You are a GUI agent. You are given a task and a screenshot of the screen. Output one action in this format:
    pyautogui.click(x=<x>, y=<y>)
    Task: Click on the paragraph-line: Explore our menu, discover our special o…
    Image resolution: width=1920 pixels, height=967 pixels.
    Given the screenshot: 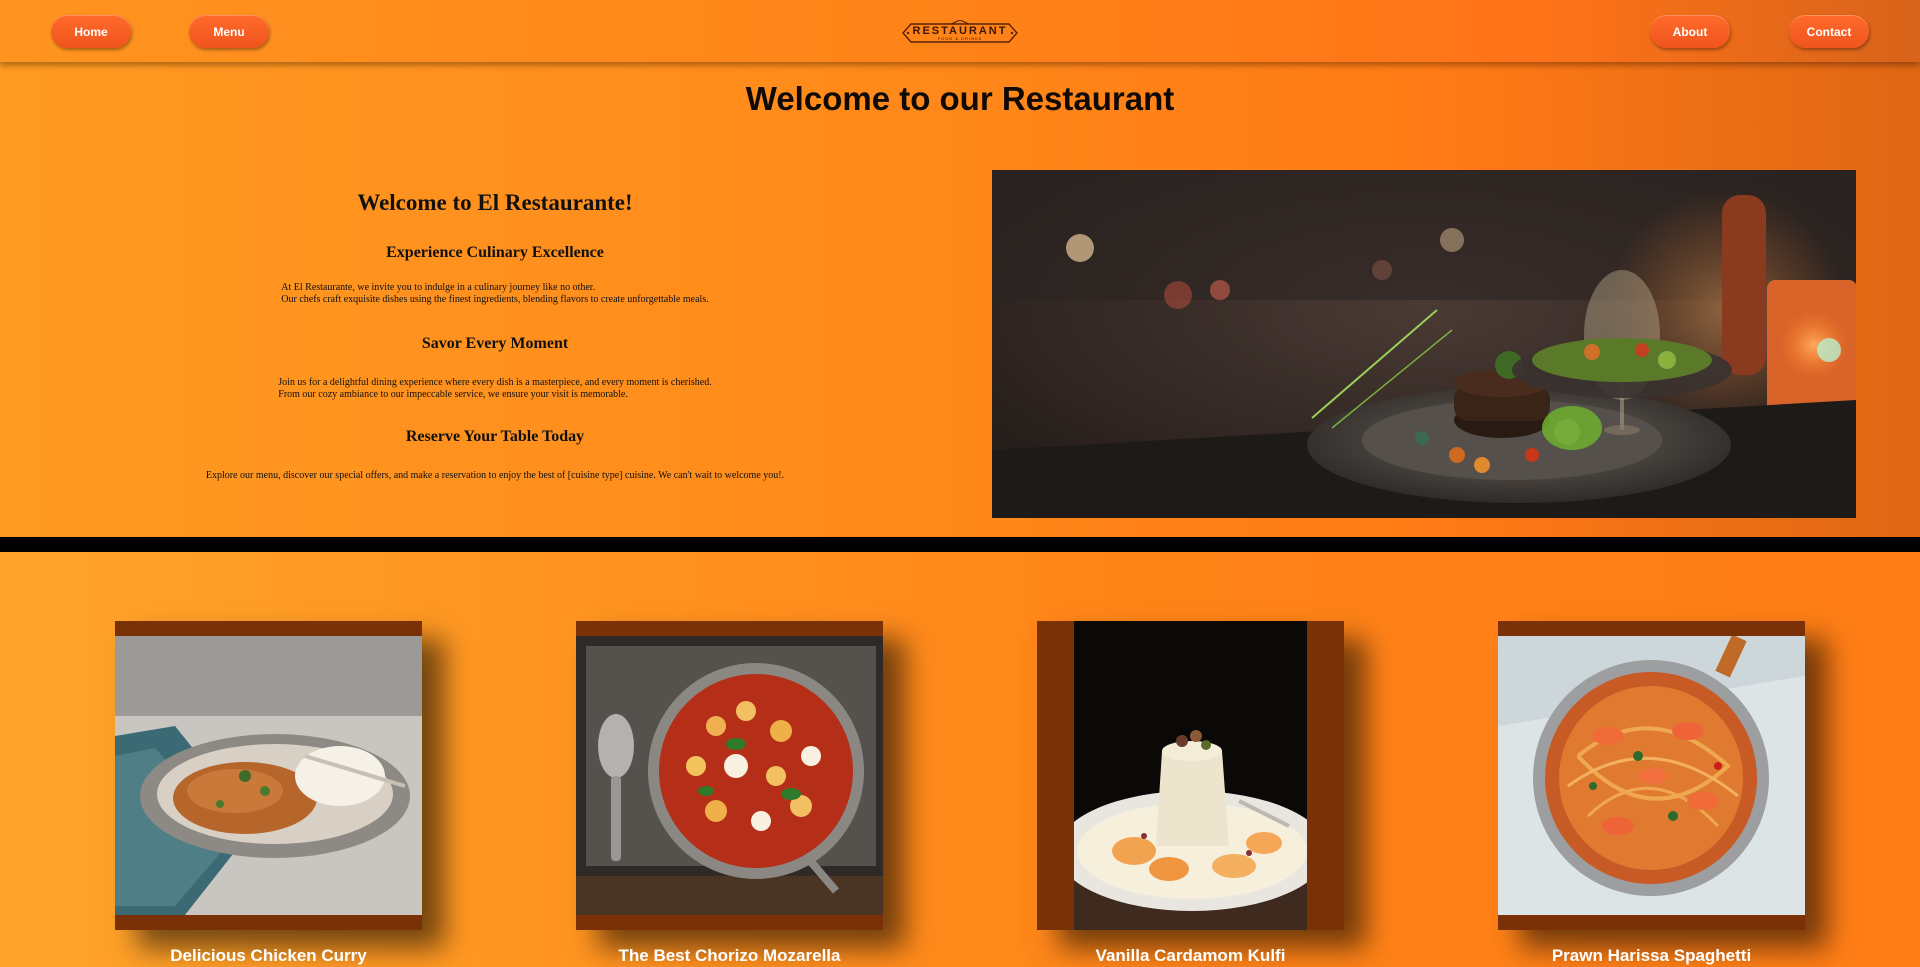 What is the action you would take?
    pyautogui.click(x=495, y=475)
    